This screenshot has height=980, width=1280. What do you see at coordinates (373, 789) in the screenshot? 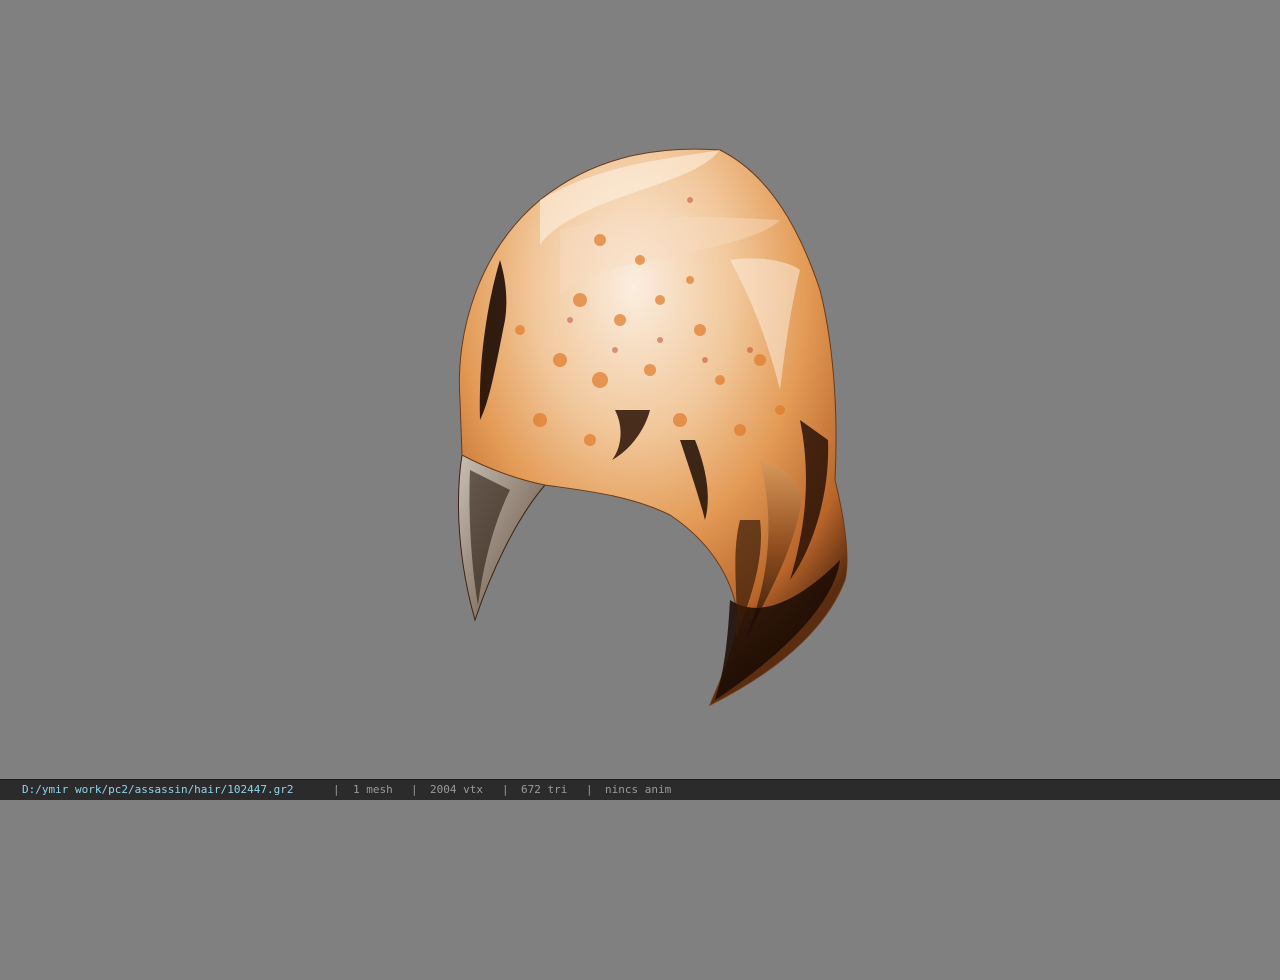
I see `mesh-count-label: 1 mesh` at bounding box center [373, 789].